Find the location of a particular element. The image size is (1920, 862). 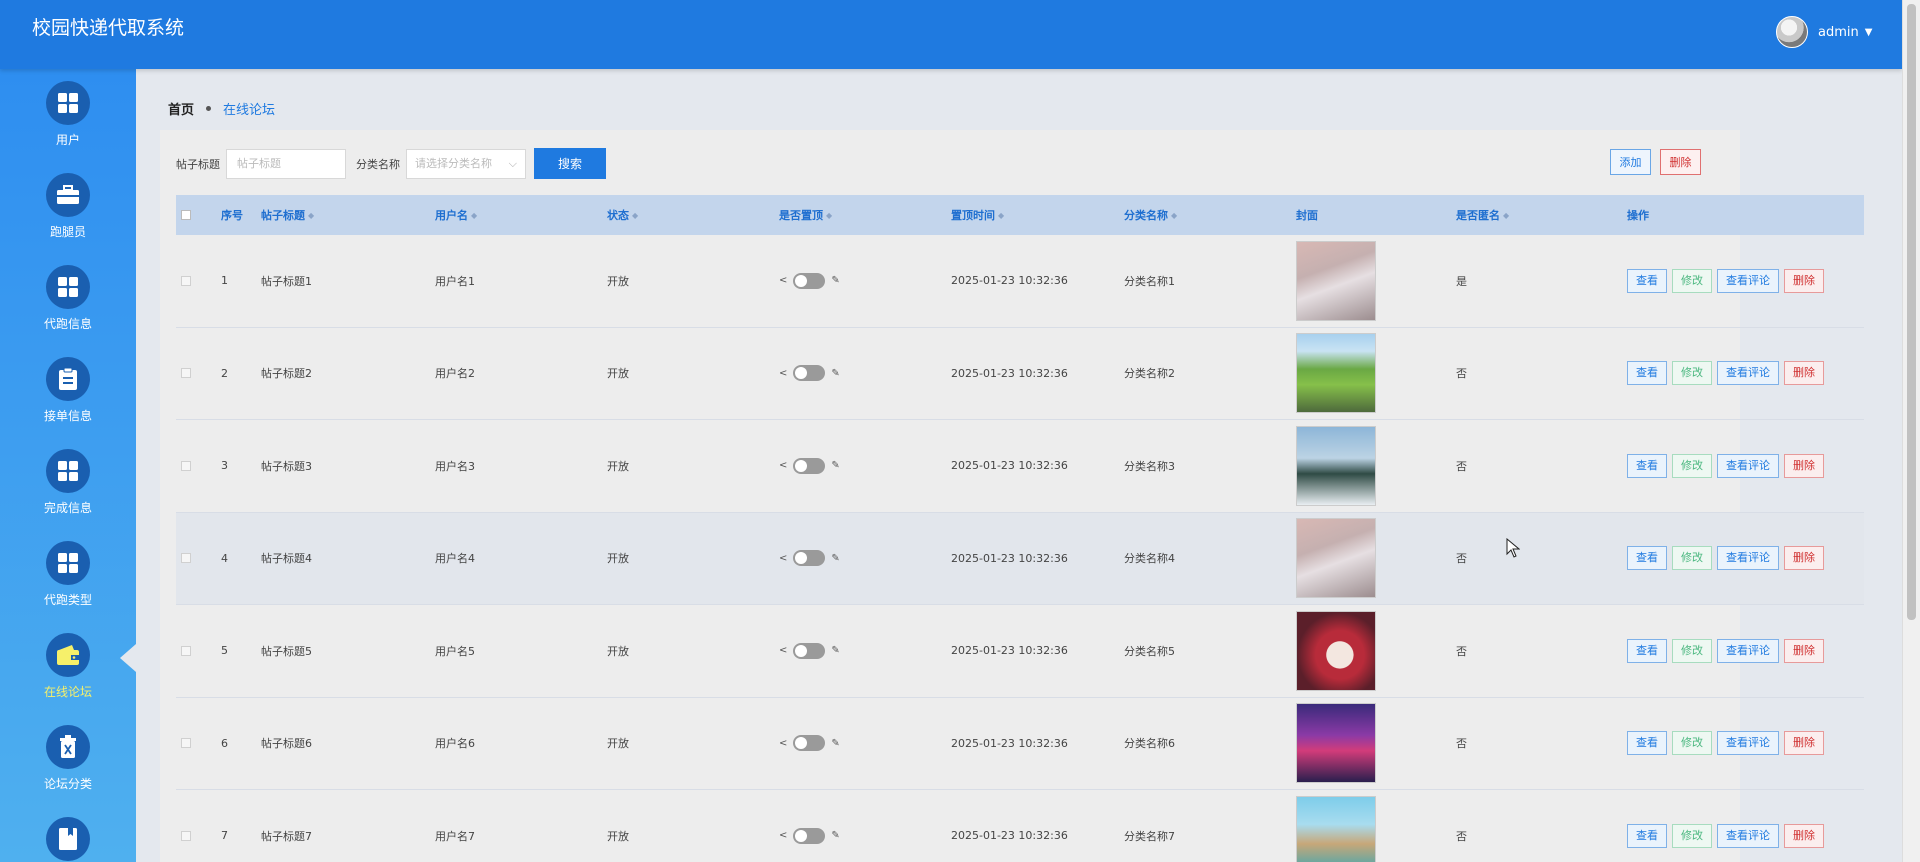

select-all-checkbox is located at coordinates (186, 215).